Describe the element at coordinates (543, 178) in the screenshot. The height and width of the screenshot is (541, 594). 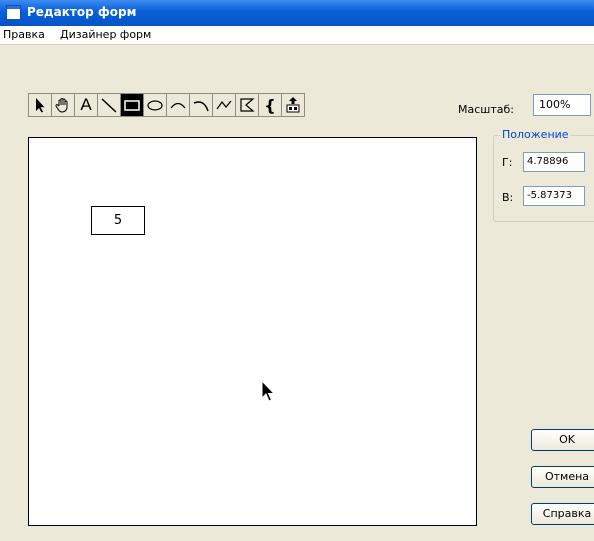
I see `position-group` at that location.